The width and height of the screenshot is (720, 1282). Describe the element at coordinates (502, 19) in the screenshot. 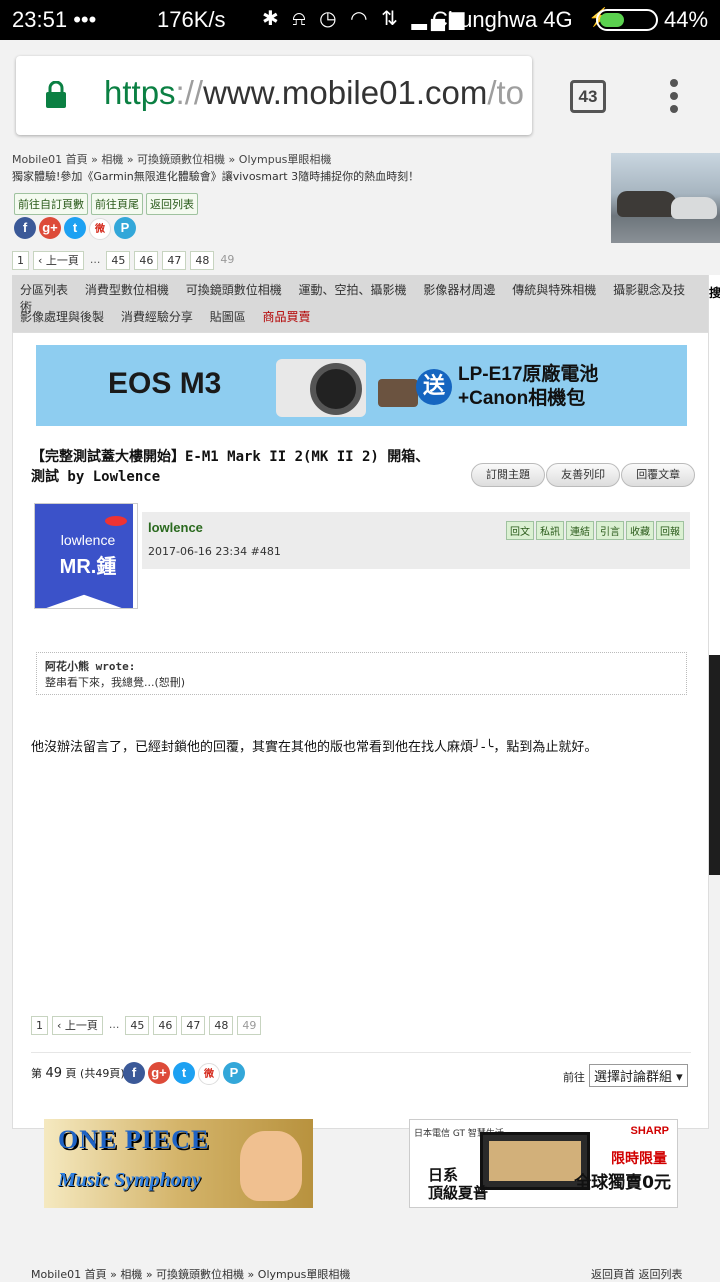

I see `carrier-label: Chunghwa 4G` at that location.